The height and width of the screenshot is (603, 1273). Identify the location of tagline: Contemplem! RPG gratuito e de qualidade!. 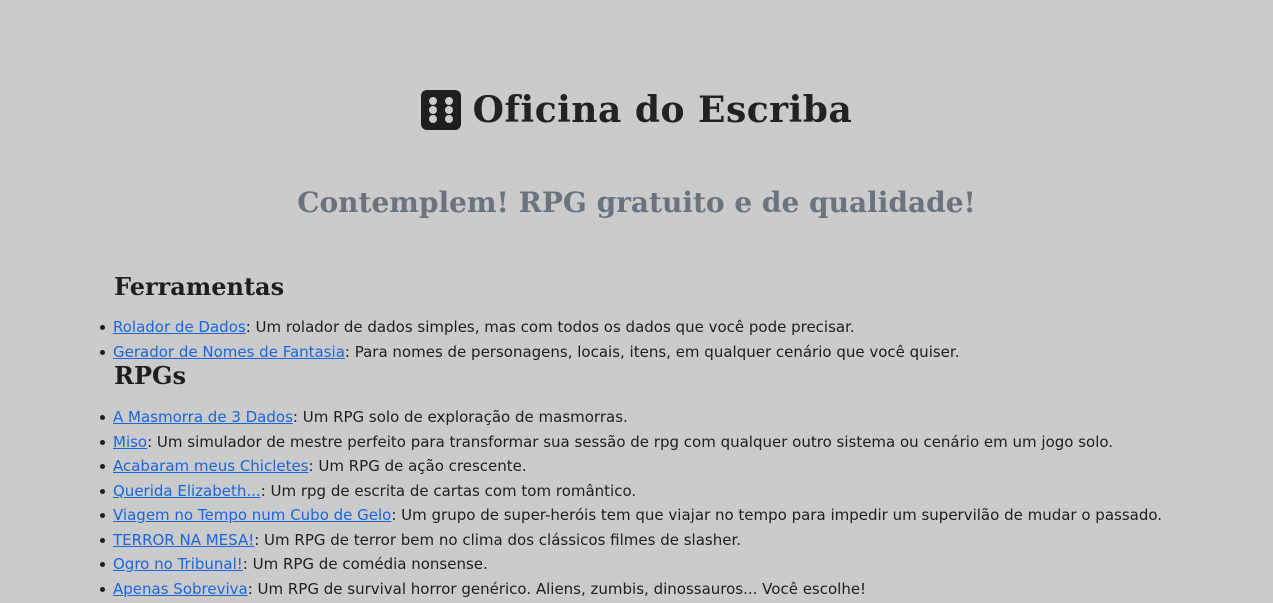
(636, 202).